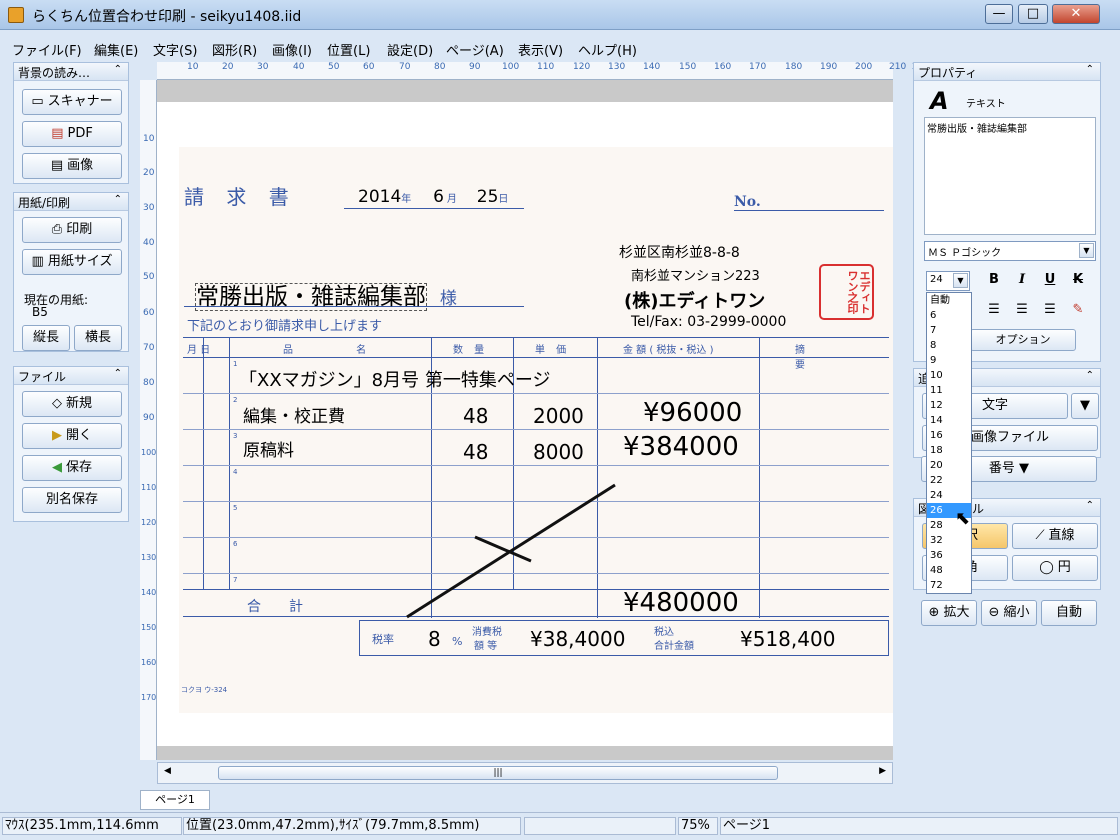  Describe the element at coordinates (540, 49) in the screenshot. I see `menu-view: 表示(V)` at that location.